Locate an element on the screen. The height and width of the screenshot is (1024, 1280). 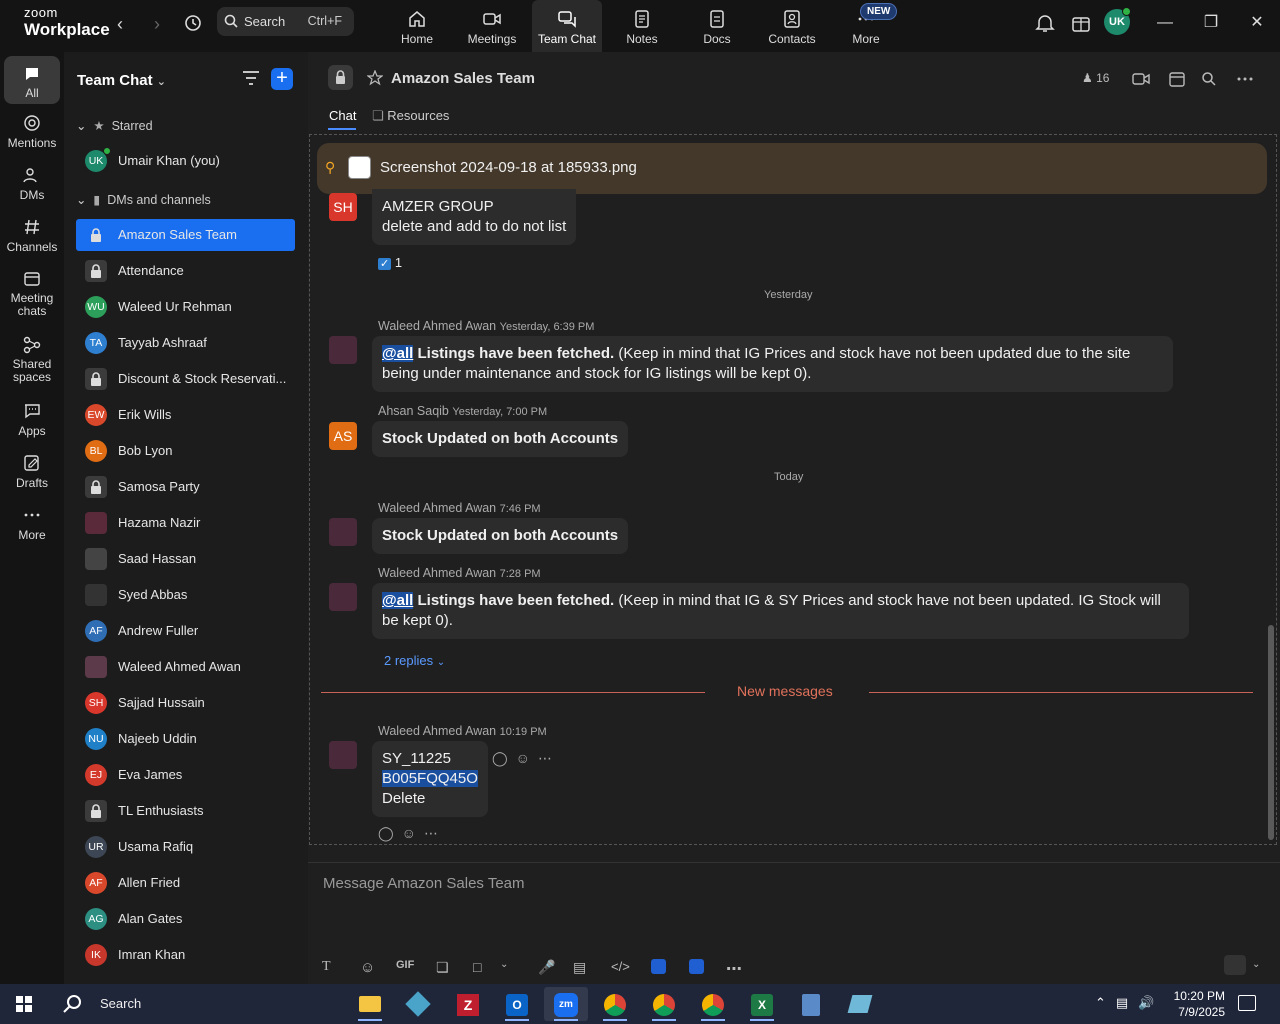
windows-start-icon is located at coordinates (24, 1004).